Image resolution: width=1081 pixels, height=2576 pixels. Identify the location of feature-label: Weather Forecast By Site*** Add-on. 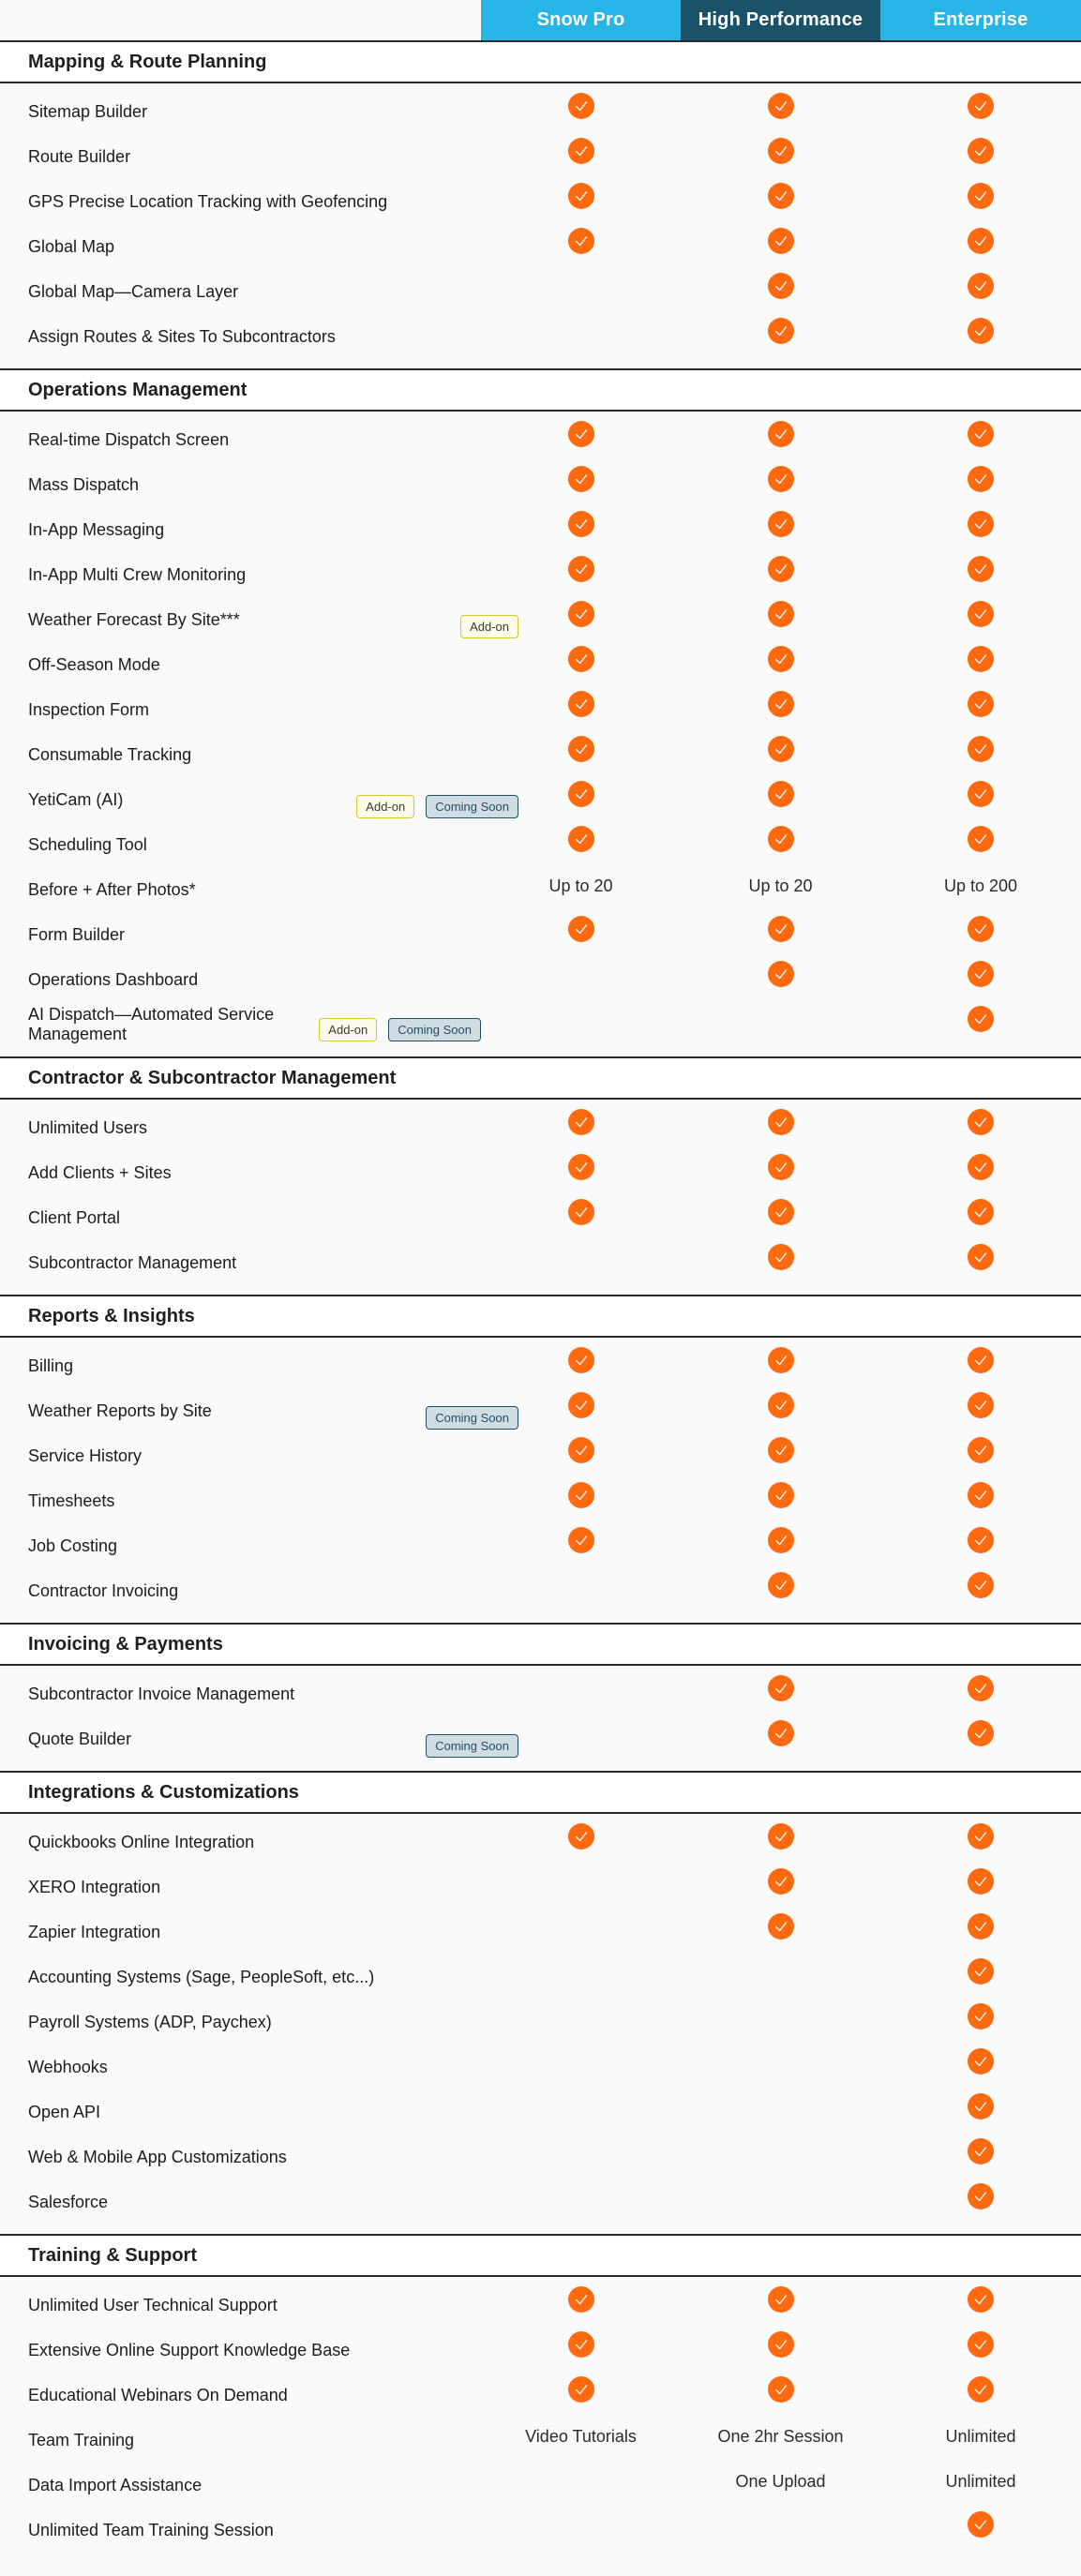
(259, 619).